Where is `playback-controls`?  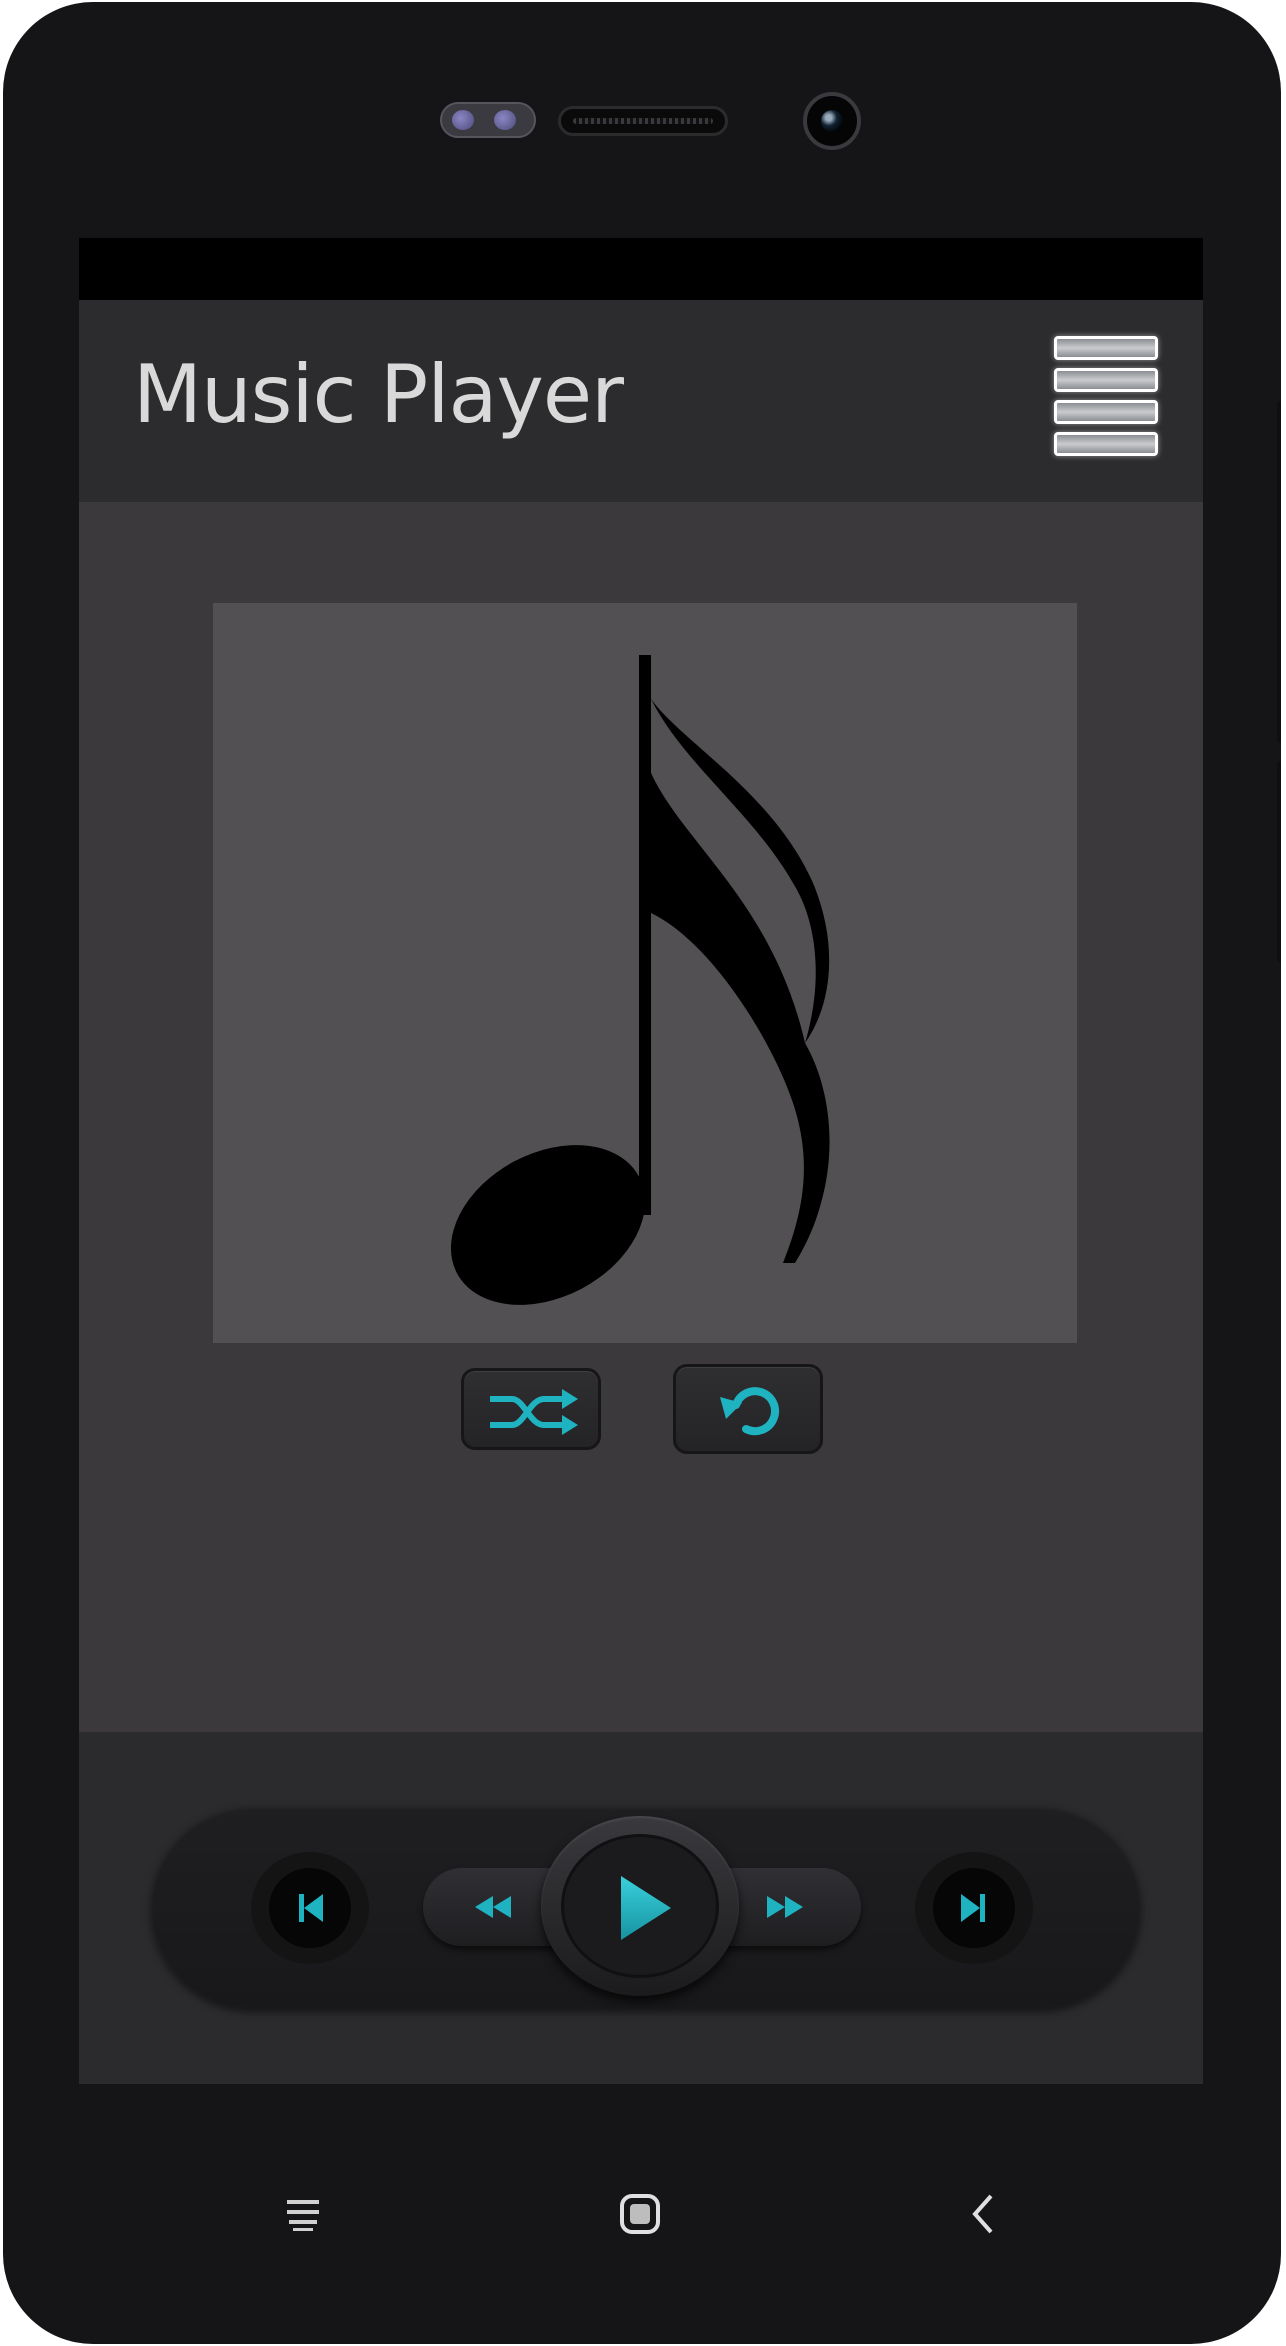 playback-controls is located at coordinates (646, 1907).